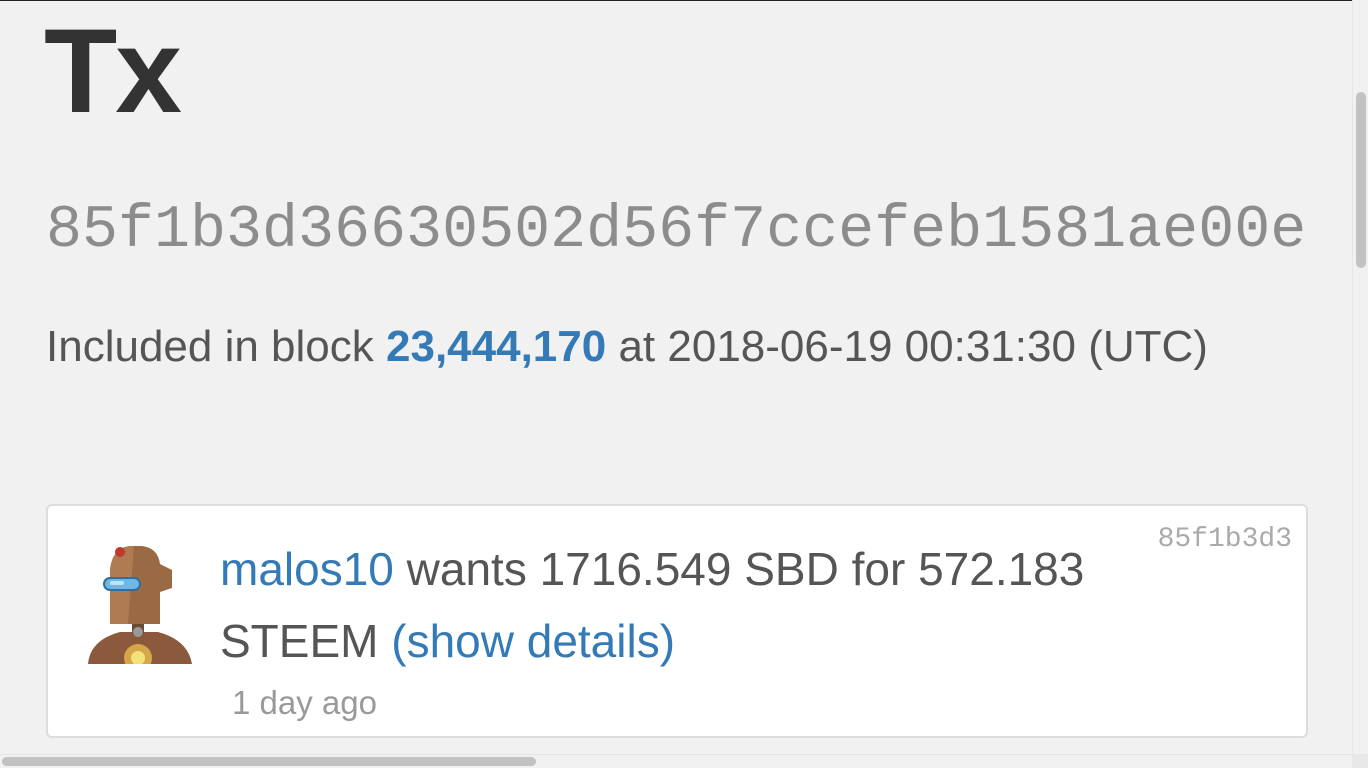  I want to click on operation-time-ago: 1 day ago, so click(304, 702).